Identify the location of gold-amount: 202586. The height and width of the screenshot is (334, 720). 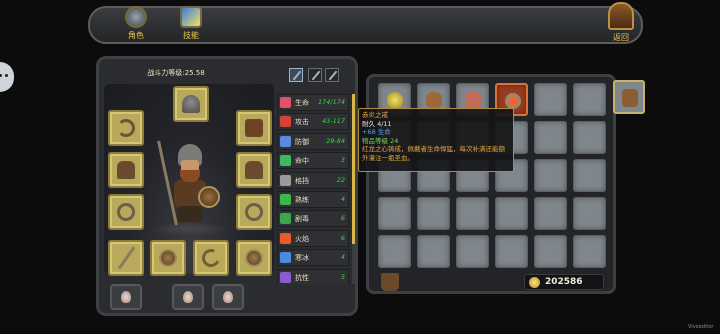
(564, 282).